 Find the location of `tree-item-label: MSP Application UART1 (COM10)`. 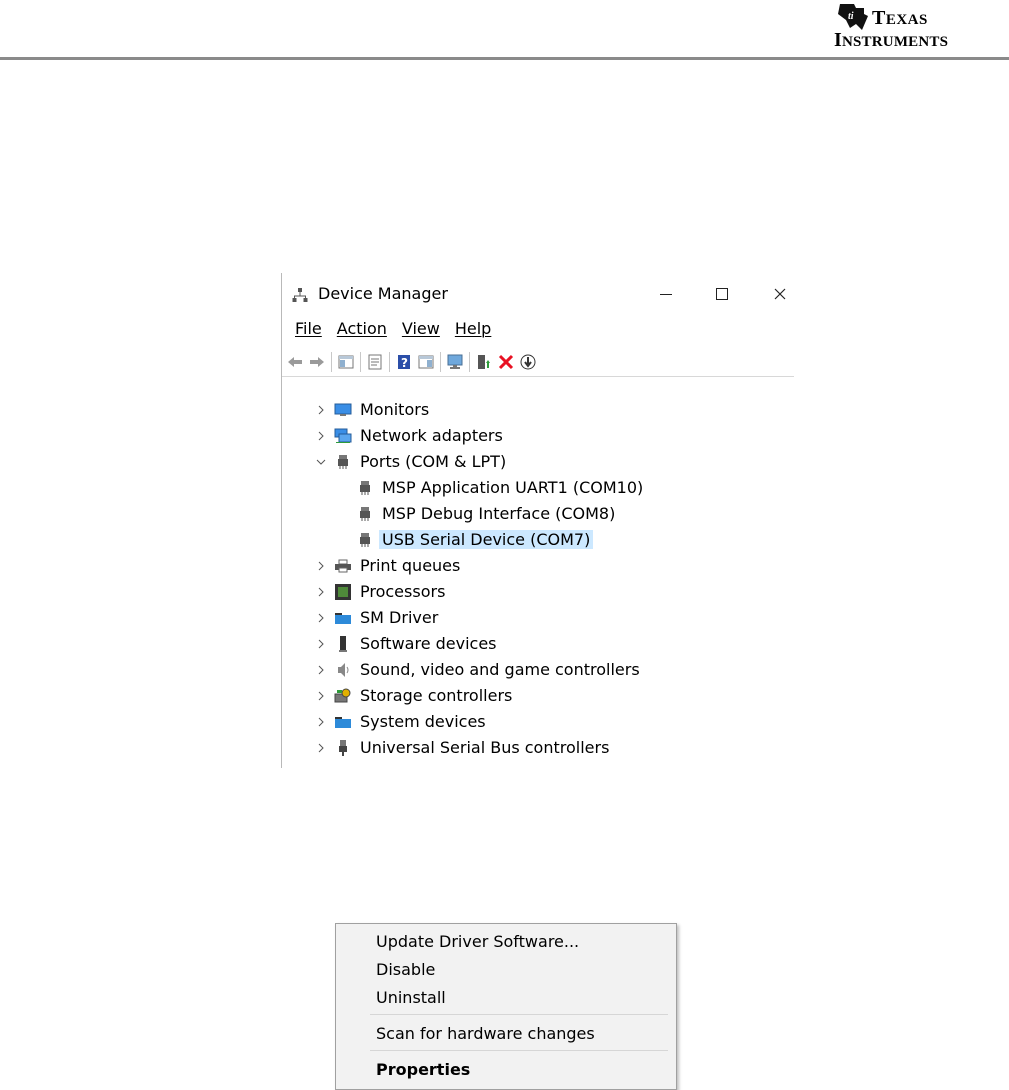

tree-item-label: MSP Application UART1 (COM10) is located at coordinates (513, 487).